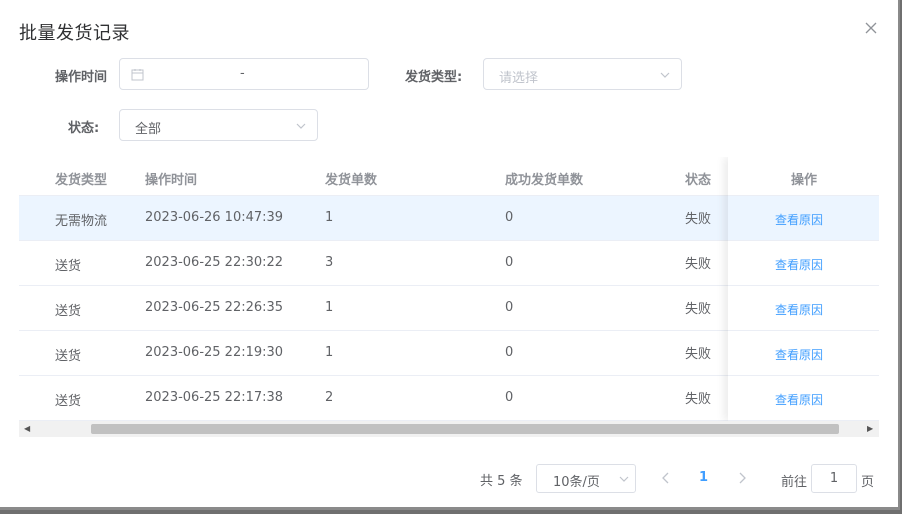 This screenshot has height=514, width=902. I want to click on horizontal-scrollbar: ◀ ▶, so click(449, 429).